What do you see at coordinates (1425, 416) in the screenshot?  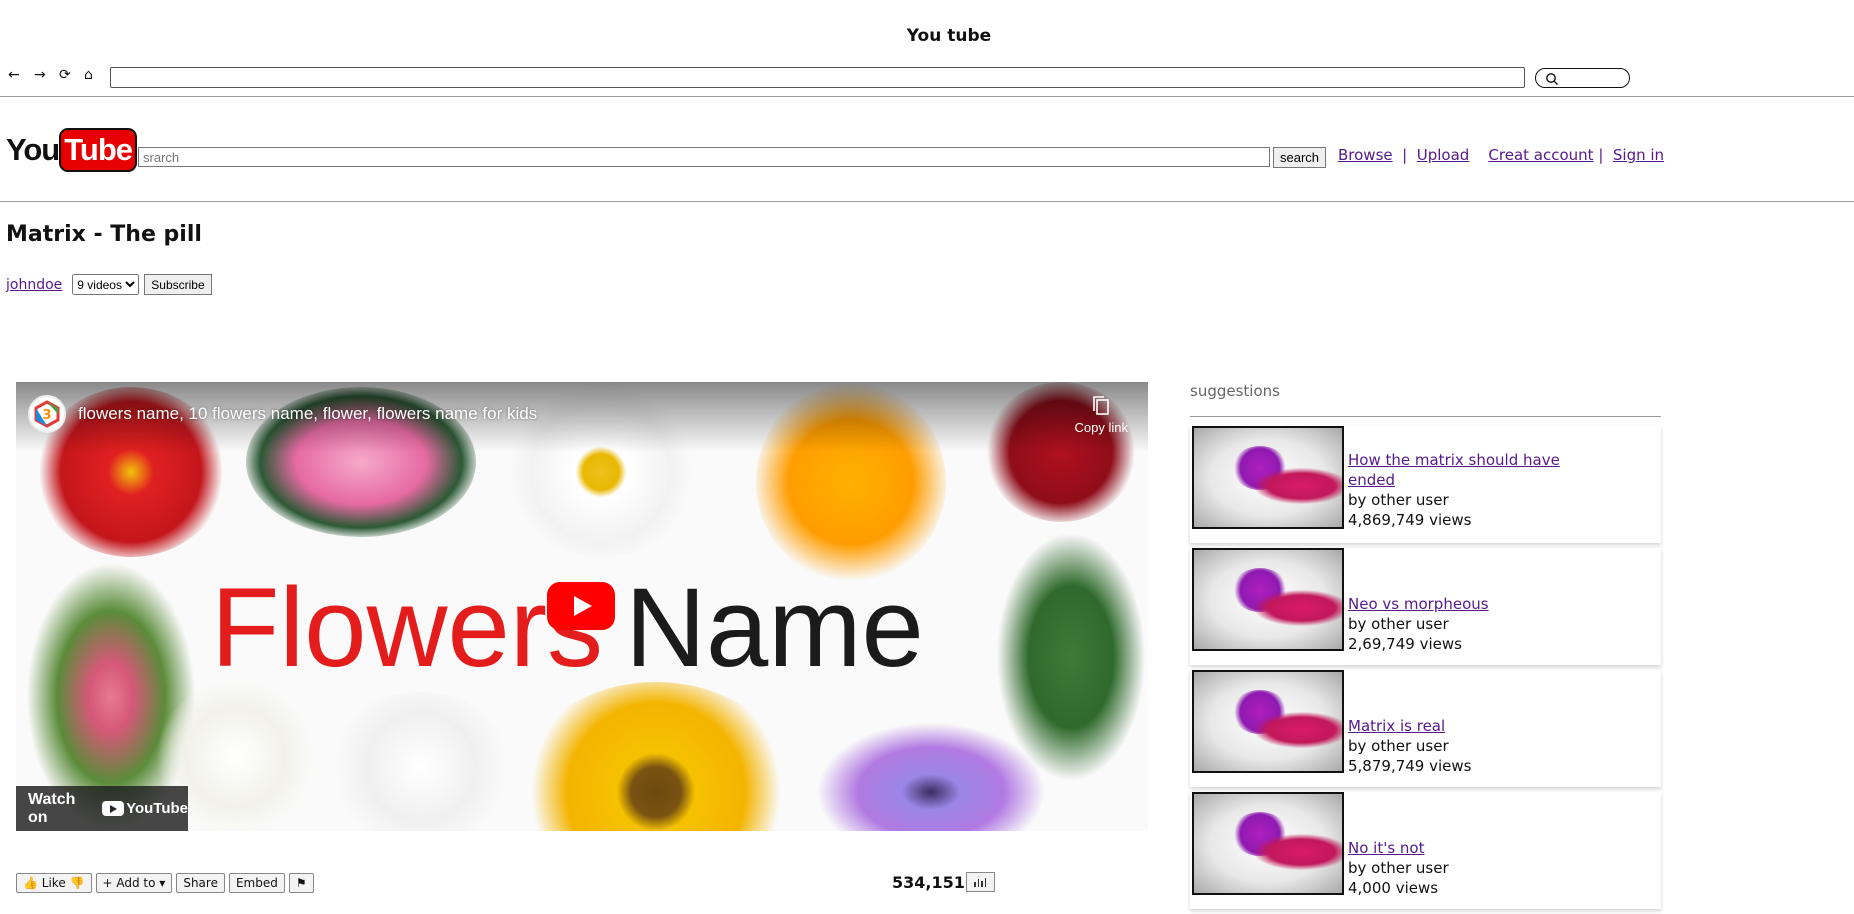 I see `suggestions-divider` at bounding box center [1425, 416].